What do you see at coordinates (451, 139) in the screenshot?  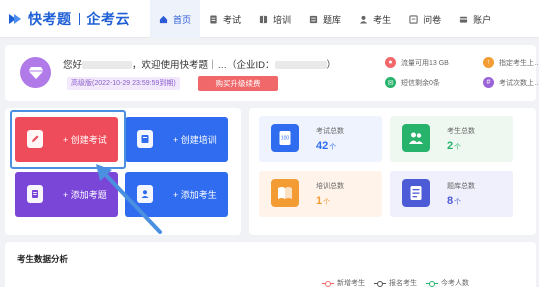 I see `stat-examinee-total: 考生总数 2个` at bounding box center [451, 139].